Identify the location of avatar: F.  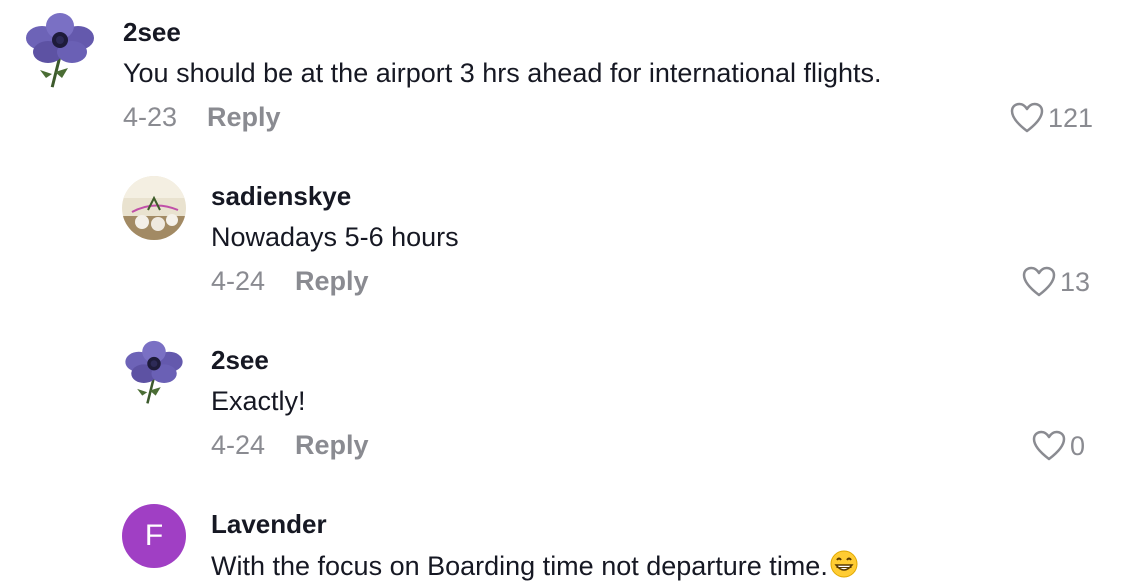
(154, 536).